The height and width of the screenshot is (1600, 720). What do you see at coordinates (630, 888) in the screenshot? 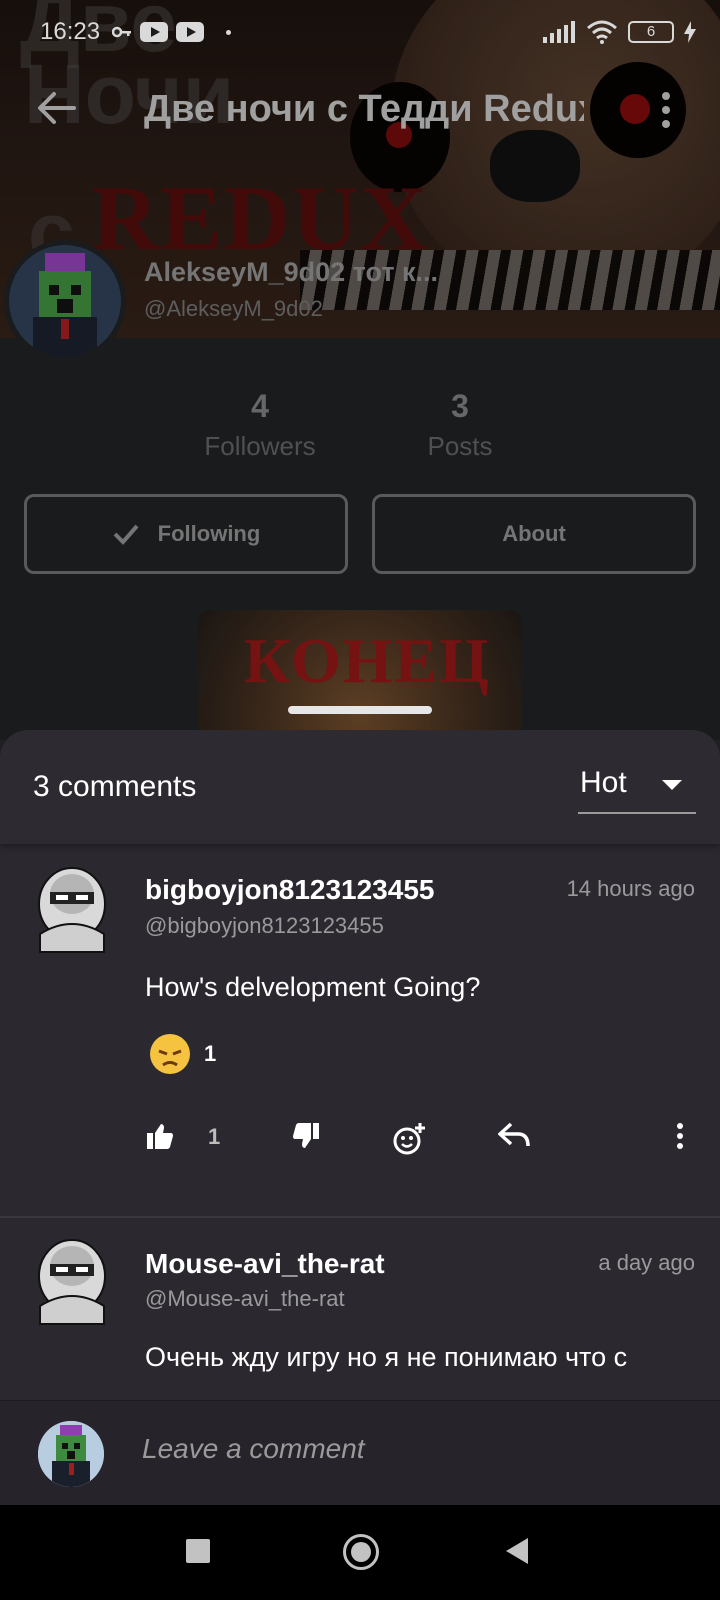
I see `comment-time: 14 hours ago` at bounding box center [630, 888].